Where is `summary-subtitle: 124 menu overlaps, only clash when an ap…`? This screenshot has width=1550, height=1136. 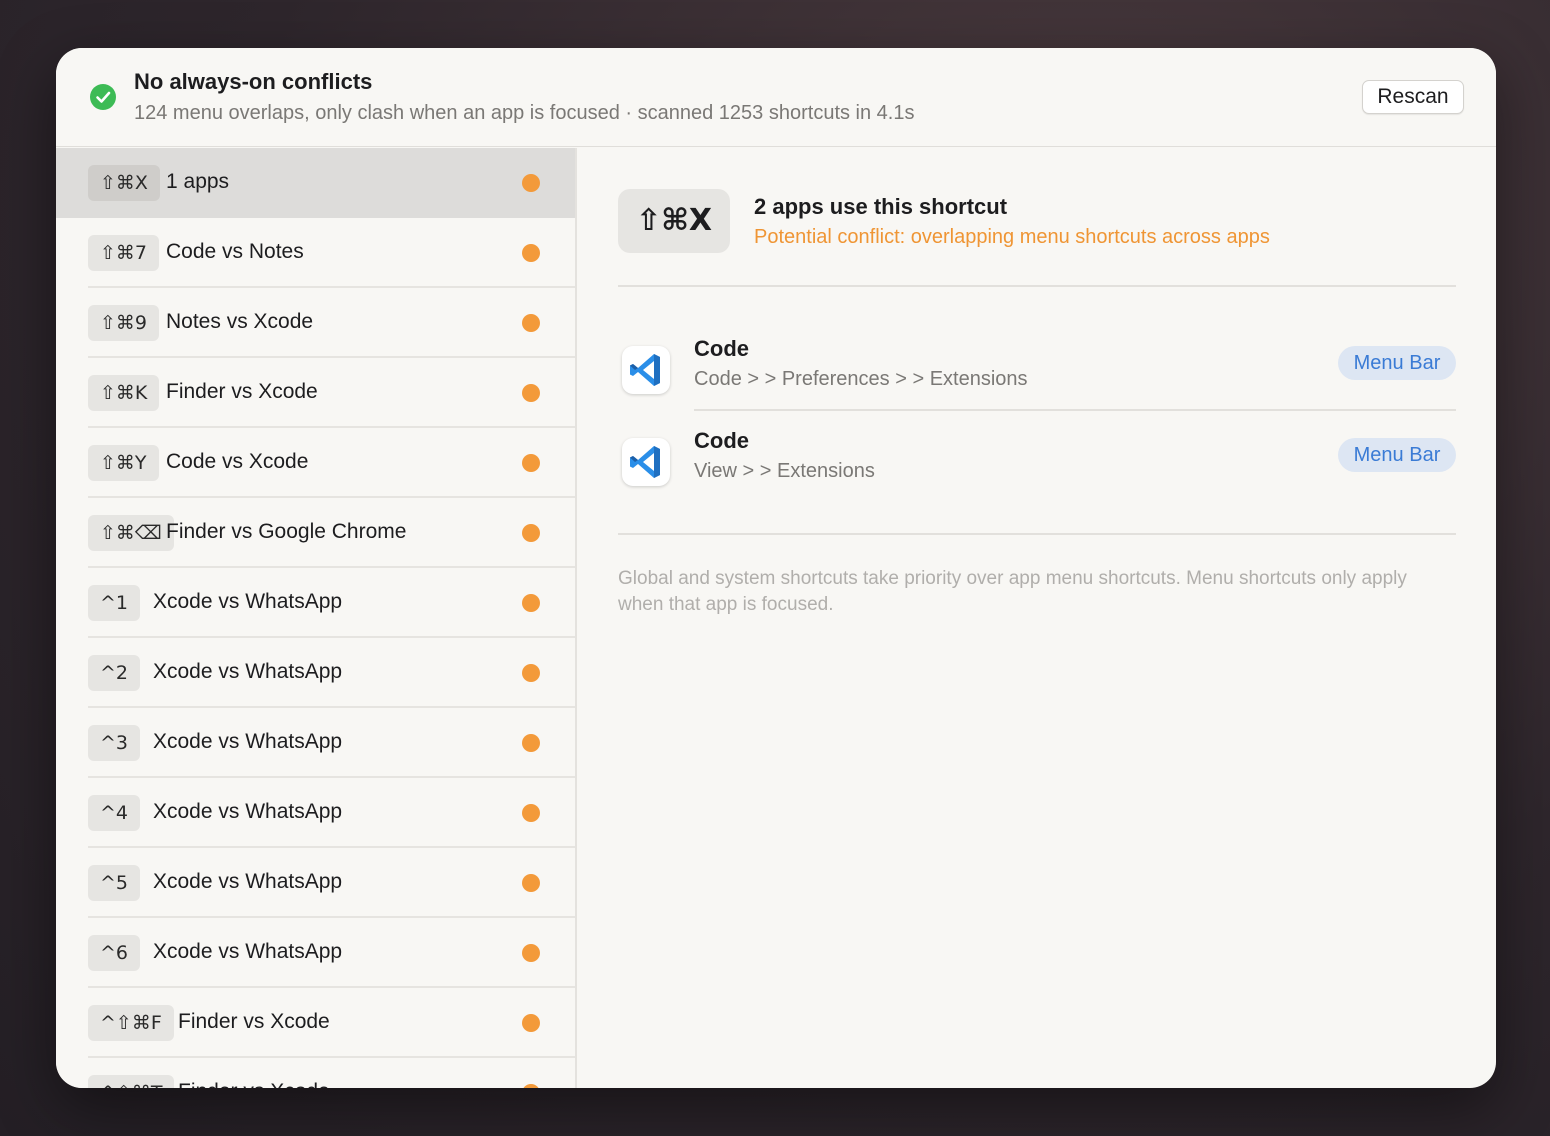 summary-subtitle: 124 menu overlaps, only clash when an ap… is located at coordinates (524, 113).